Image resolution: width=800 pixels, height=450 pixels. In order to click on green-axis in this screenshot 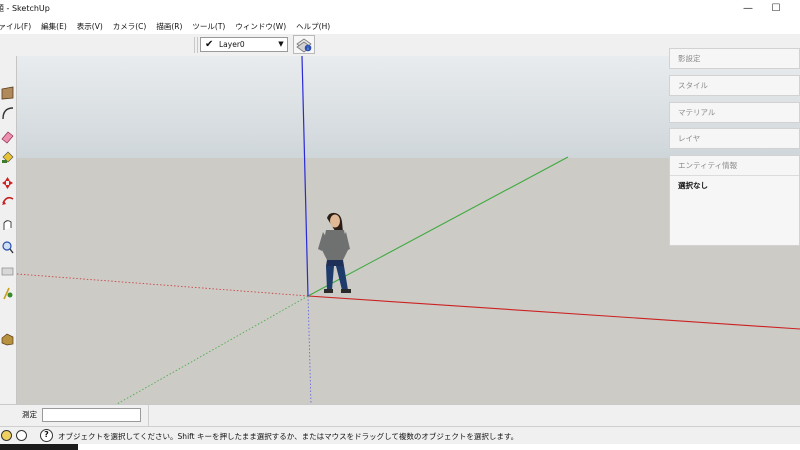, I will do `click(438, 226)`.